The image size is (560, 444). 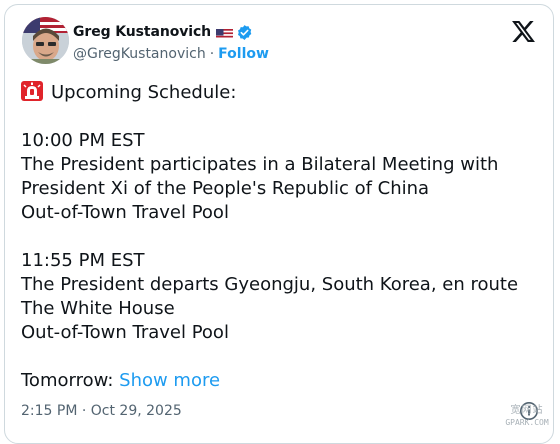 What do you see at coordinates (523, 31) in the screenshot?
I see `x-logo-icon` at bounding box center [523, 31].